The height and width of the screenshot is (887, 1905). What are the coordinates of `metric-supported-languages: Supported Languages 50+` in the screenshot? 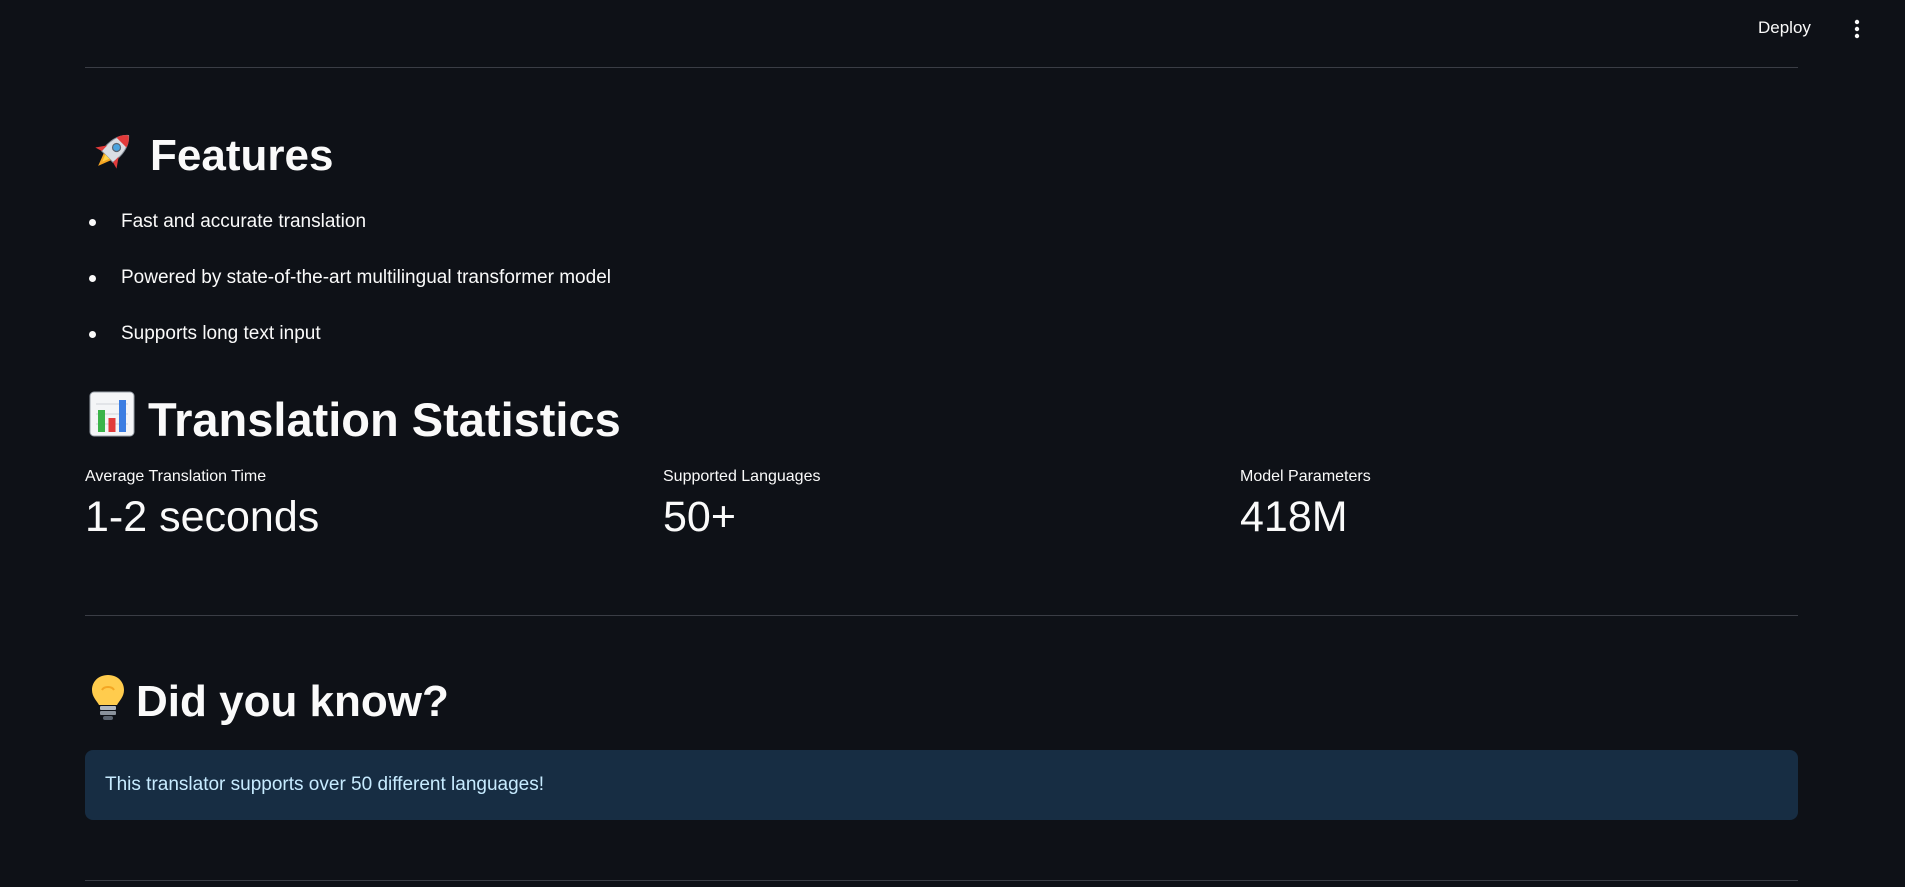 It's located at (741, 504).